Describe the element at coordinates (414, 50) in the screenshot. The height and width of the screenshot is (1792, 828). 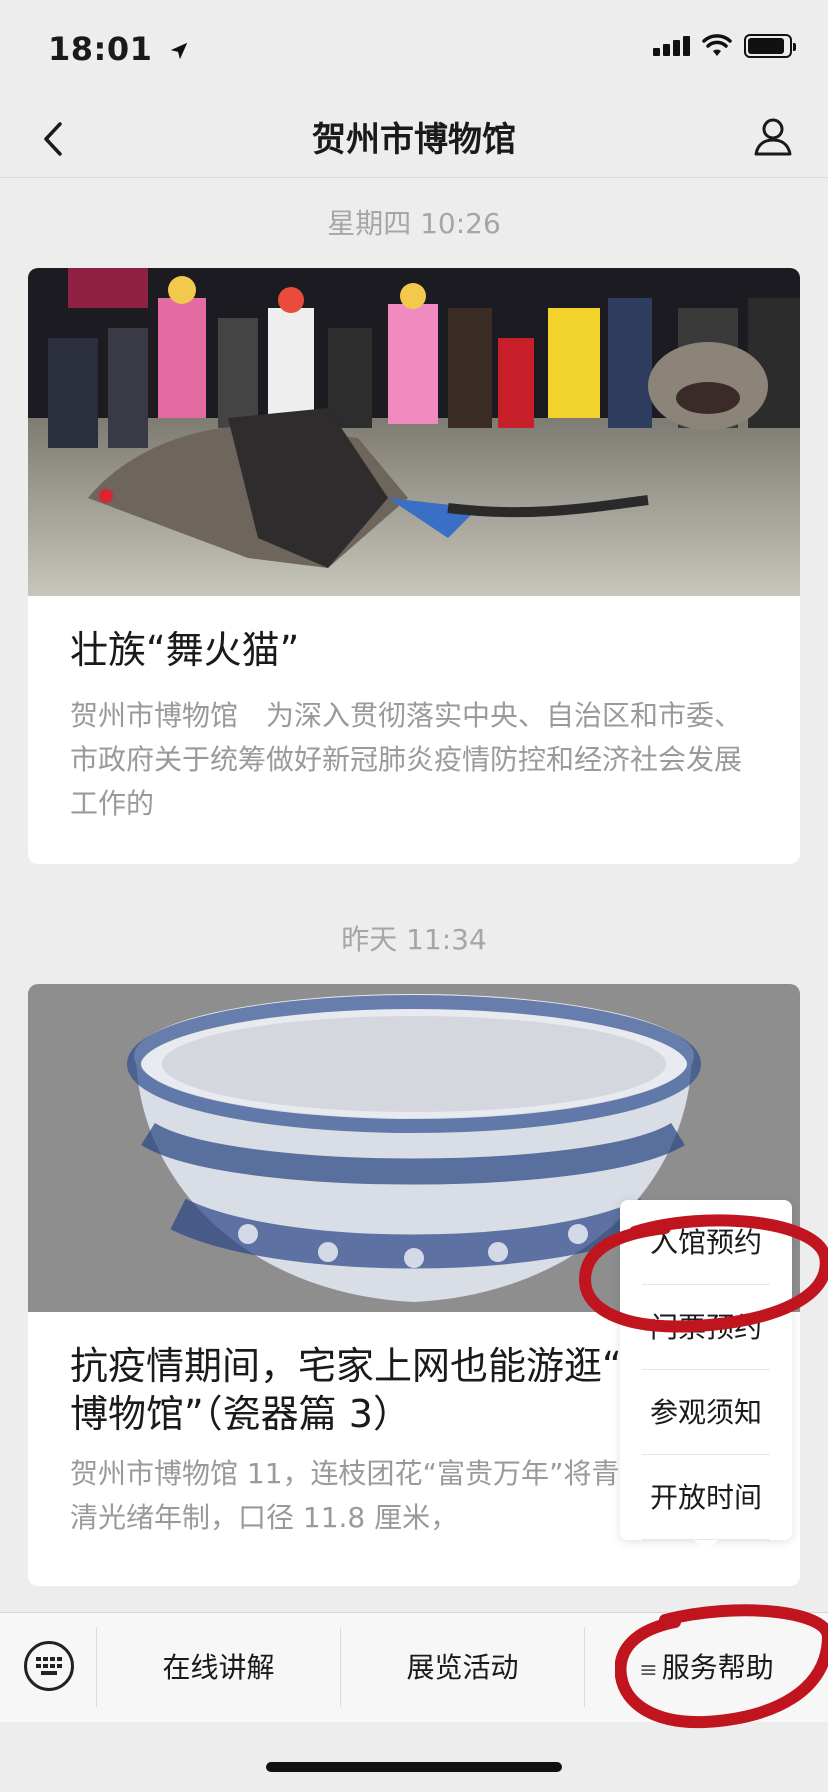
I see `status-bar: 18:01` at that location.